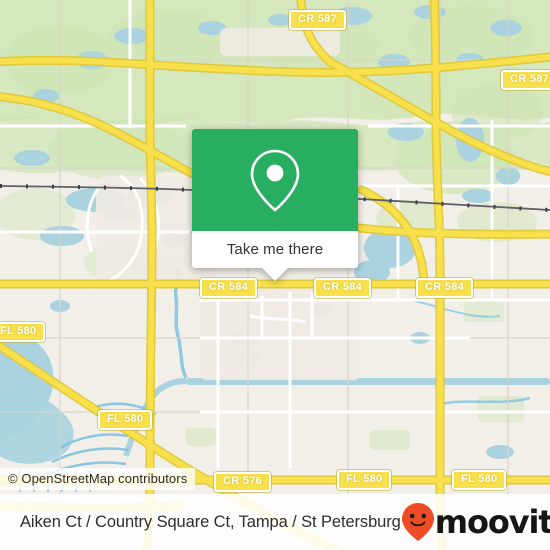  I want to click on road-shield: CR 576, so click(243, 482).